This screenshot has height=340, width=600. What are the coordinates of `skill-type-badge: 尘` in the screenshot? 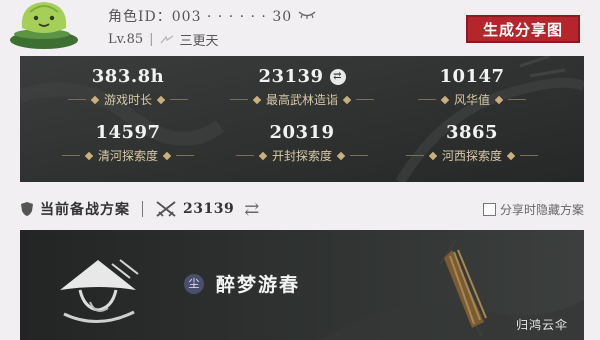 It's located at (194, 284).